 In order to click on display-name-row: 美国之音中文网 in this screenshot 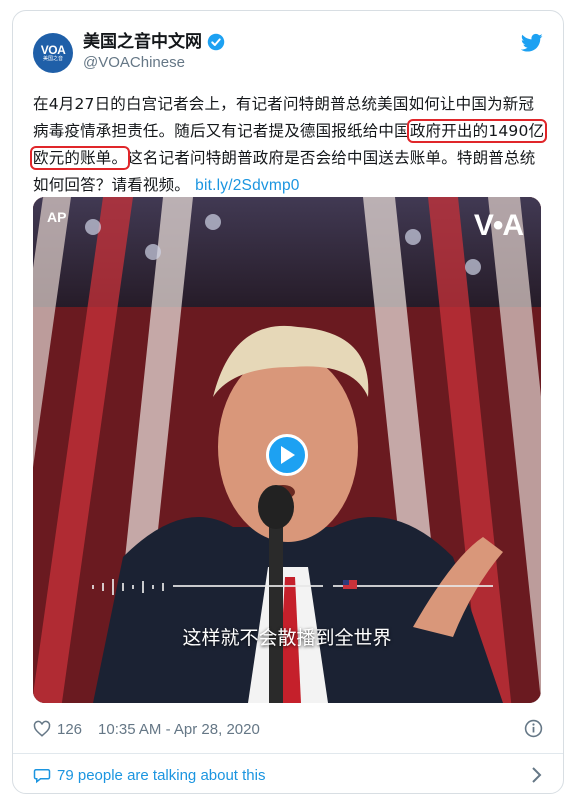, I will do `click(154, 42)`.